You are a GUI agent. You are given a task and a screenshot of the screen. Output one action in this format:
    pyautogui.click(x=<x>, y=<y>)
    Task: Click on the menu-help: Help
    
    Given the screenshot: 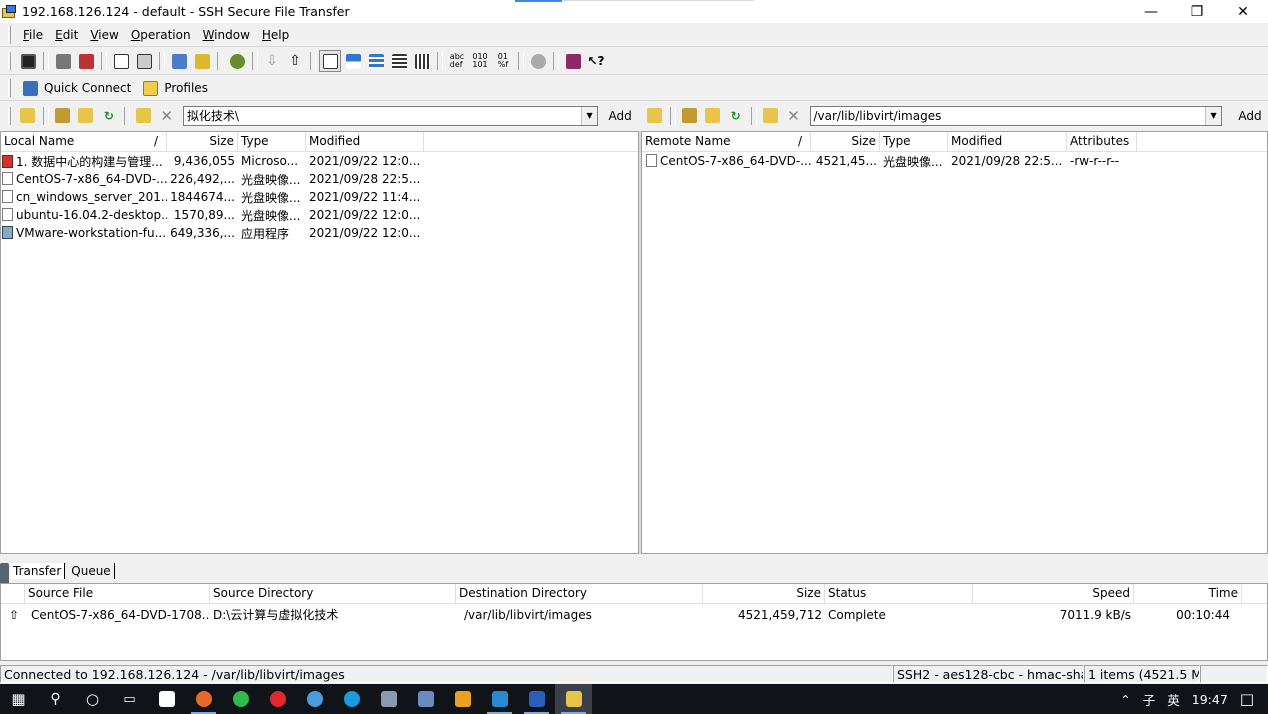 What is the action you would take?
    pyautogui.click(x=275, y=35)
    